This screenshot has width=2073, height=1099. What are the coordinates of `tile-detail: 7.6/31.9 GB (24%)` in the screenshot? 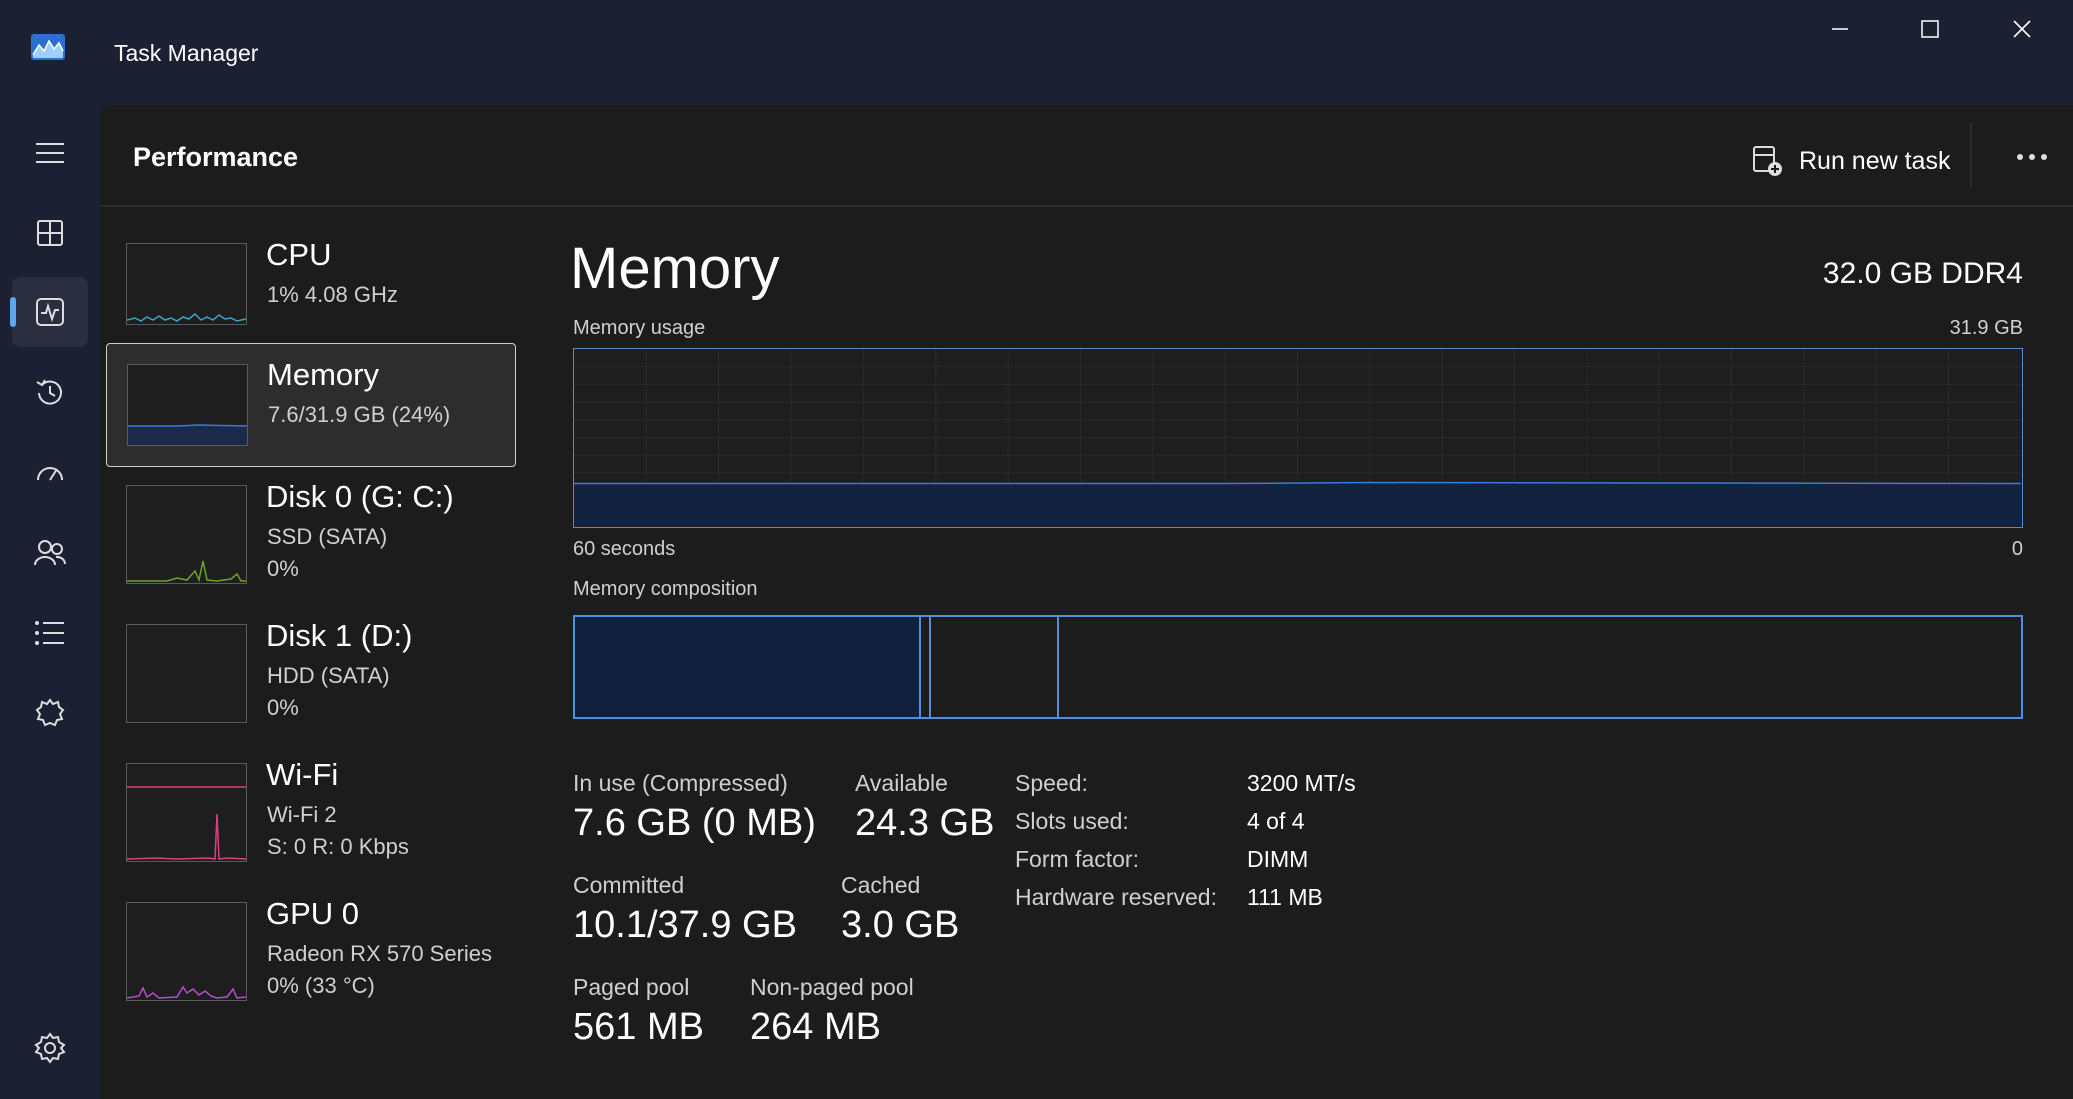 It's located at (359, 414).